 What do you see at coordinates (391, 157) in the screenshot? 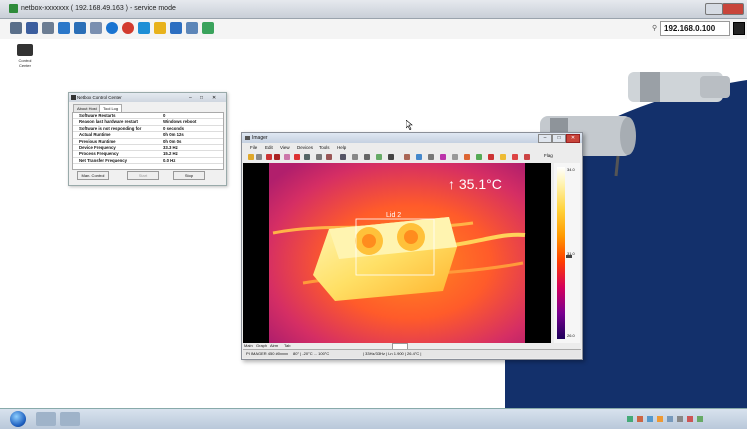
I see `zoom-icon` at bounding box center [391, 157].